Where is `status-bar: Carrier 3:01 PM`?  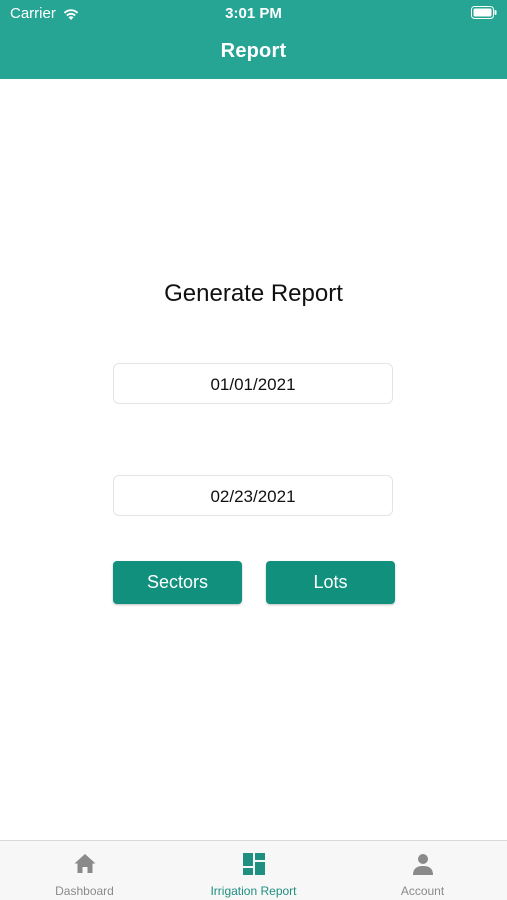
status-bar: Carrier 3:01 PM is located at coordinates (253, 14).